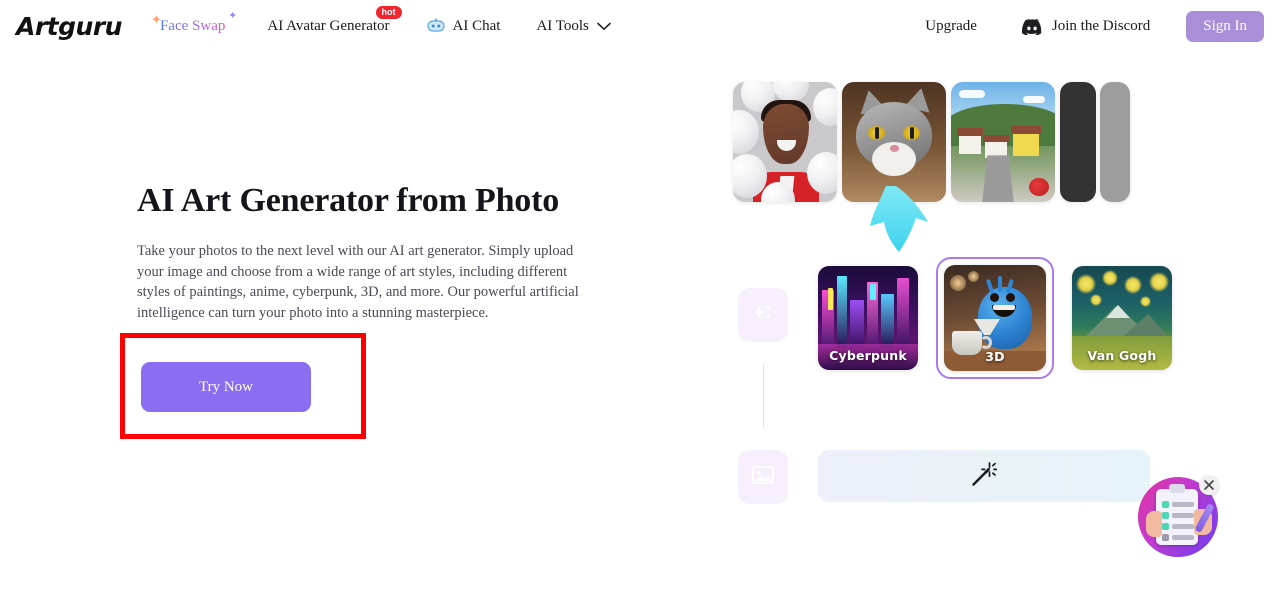 The height and width of the screenshot is (599, 1280). I want to click on arrow-down-icon, so click(899, 219).